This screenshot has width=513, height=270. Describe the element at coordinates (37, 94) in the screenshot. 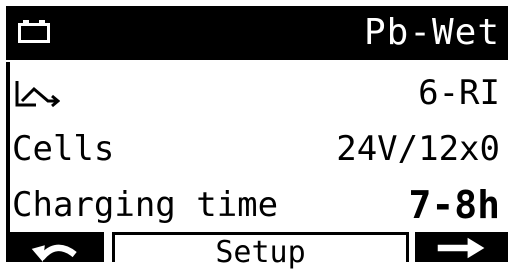

I see `charge-curve-icon` at that location.